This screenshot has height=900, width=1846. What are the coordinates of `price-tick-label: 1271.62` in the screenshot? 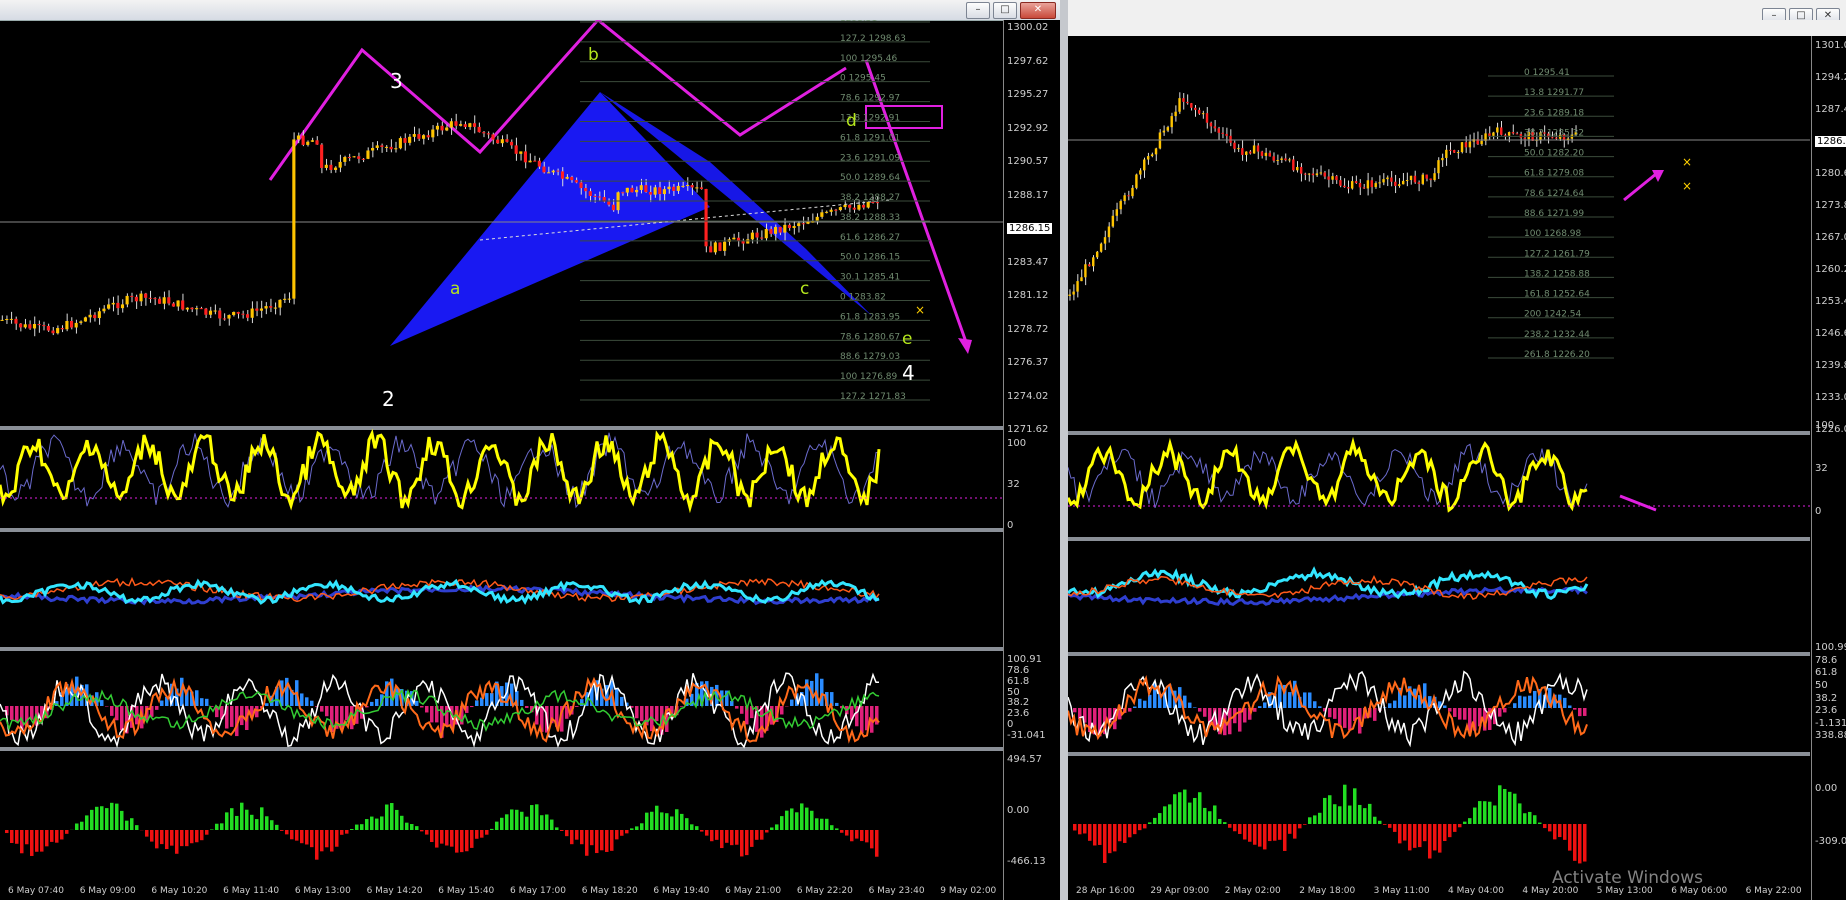 It's located at (1028, 429).